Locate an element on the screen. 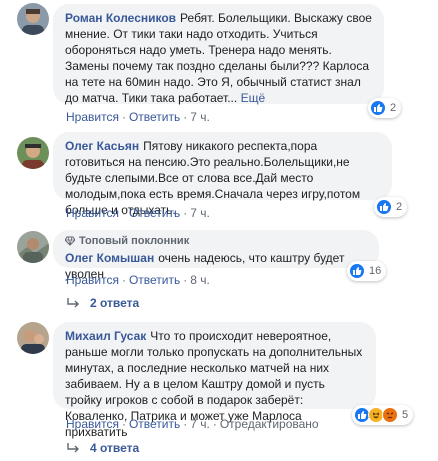 This screenshot has height=461, width=438. timestamp: 8 ч. is located at coordinates (200, 280).